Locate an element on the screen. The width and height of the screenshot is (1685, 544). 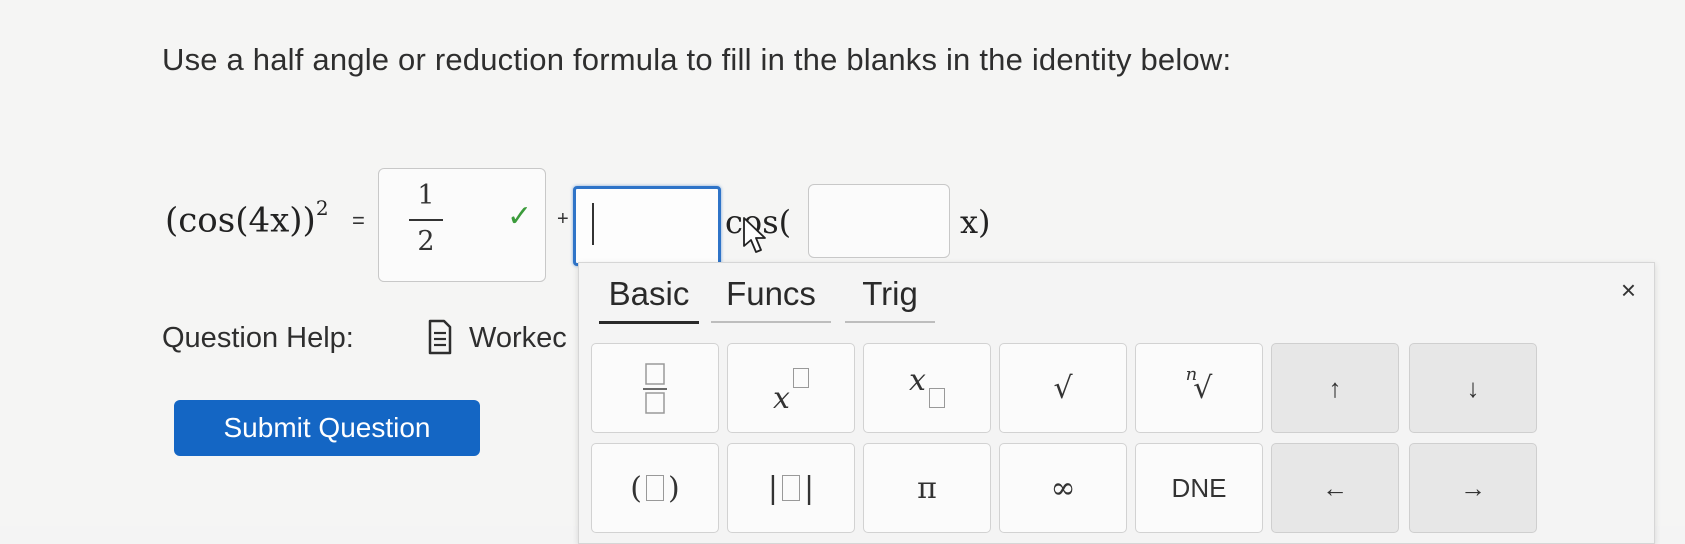
plus-sign: + is located at coordinates (563, 219).